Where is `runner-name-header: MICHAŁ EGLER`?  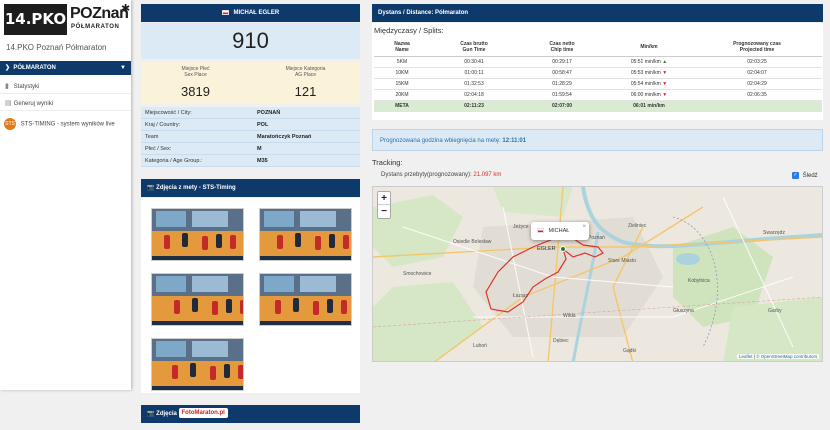
runner-name-header: MICHAŁ EGLER is located at coordinates (250, 13).